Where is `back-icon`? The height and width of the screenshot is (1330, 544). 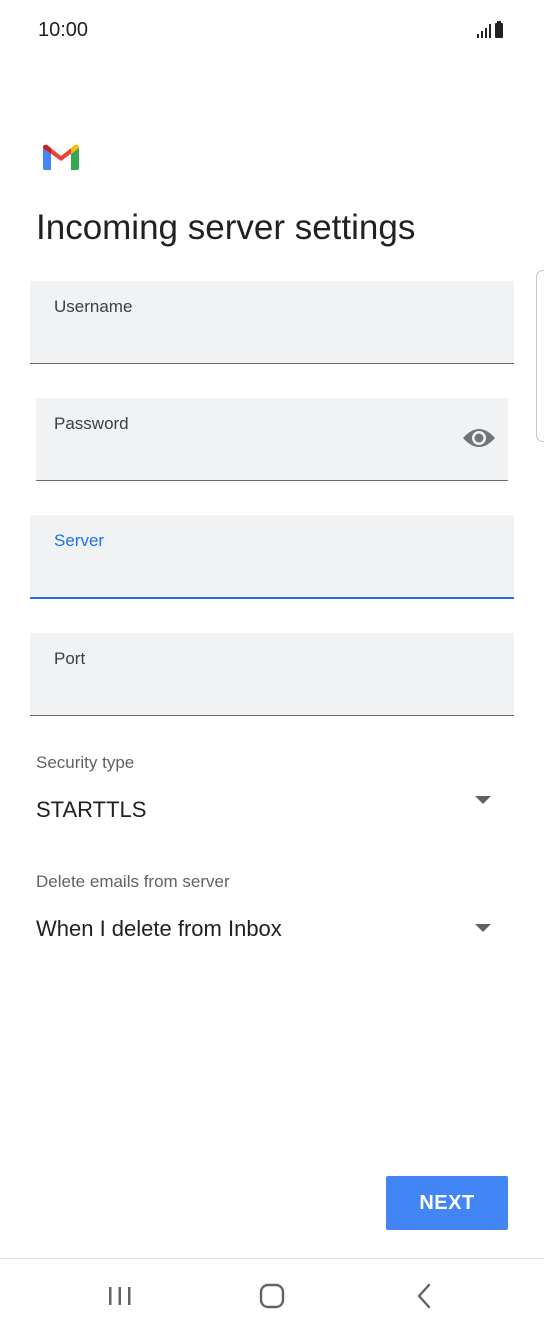
back-icon is located at coordinates (425, 1296).